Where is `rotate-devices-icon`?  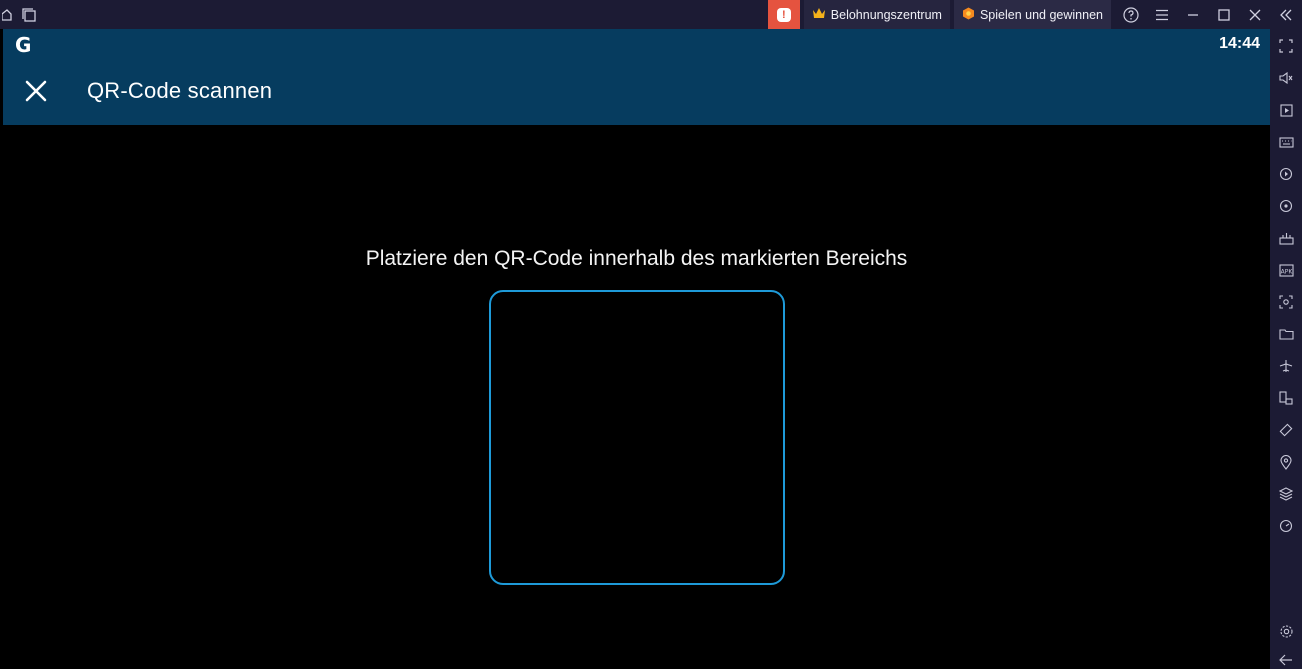 rotate-devices-icon is located at coordinates (1286, 398).